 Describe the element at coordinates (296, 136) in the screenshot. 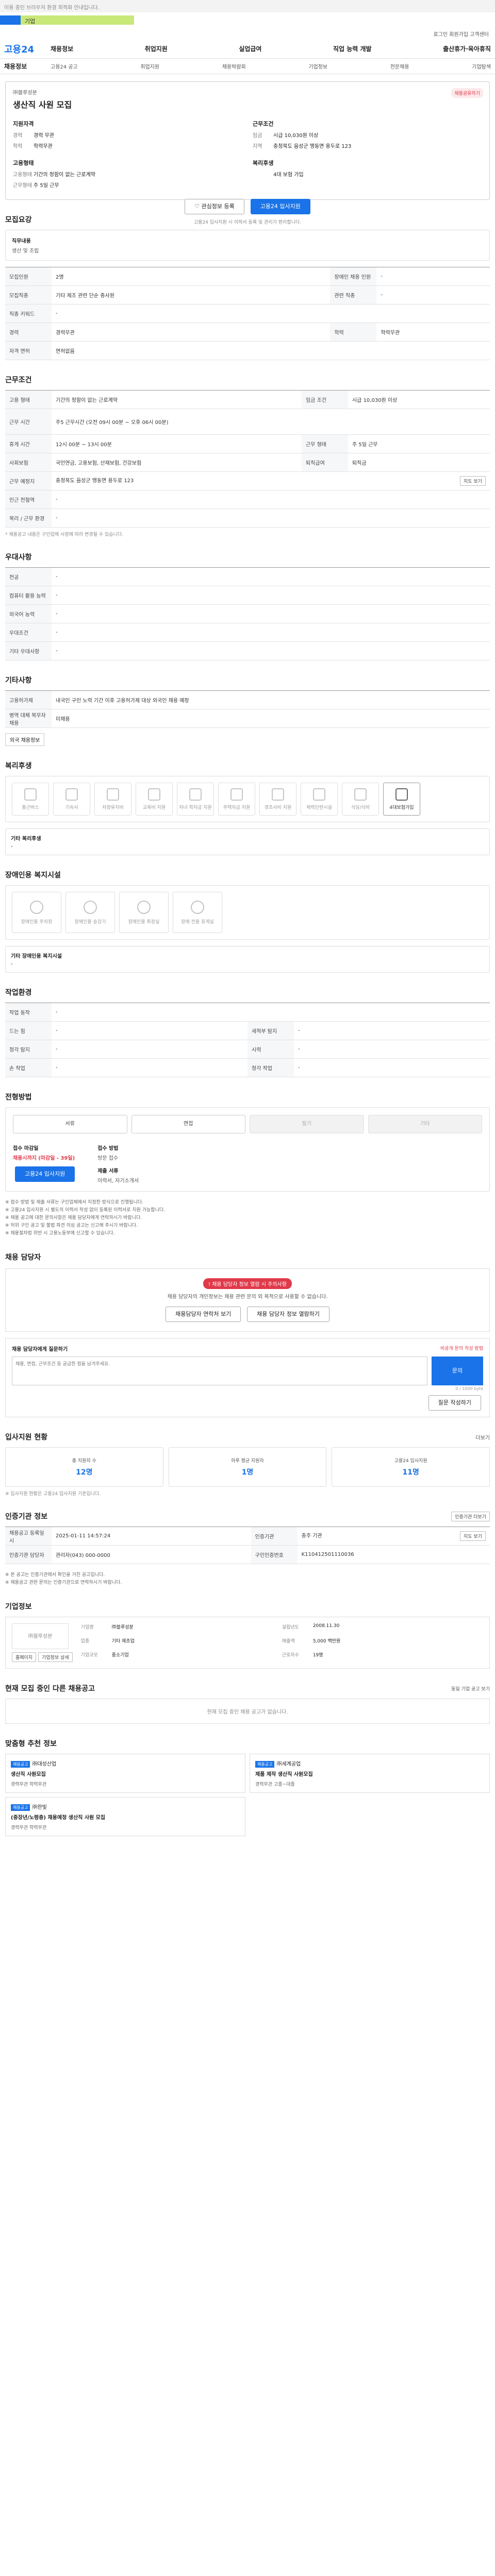

I see `cond-val: 시급 10,030원 이상` at that location.